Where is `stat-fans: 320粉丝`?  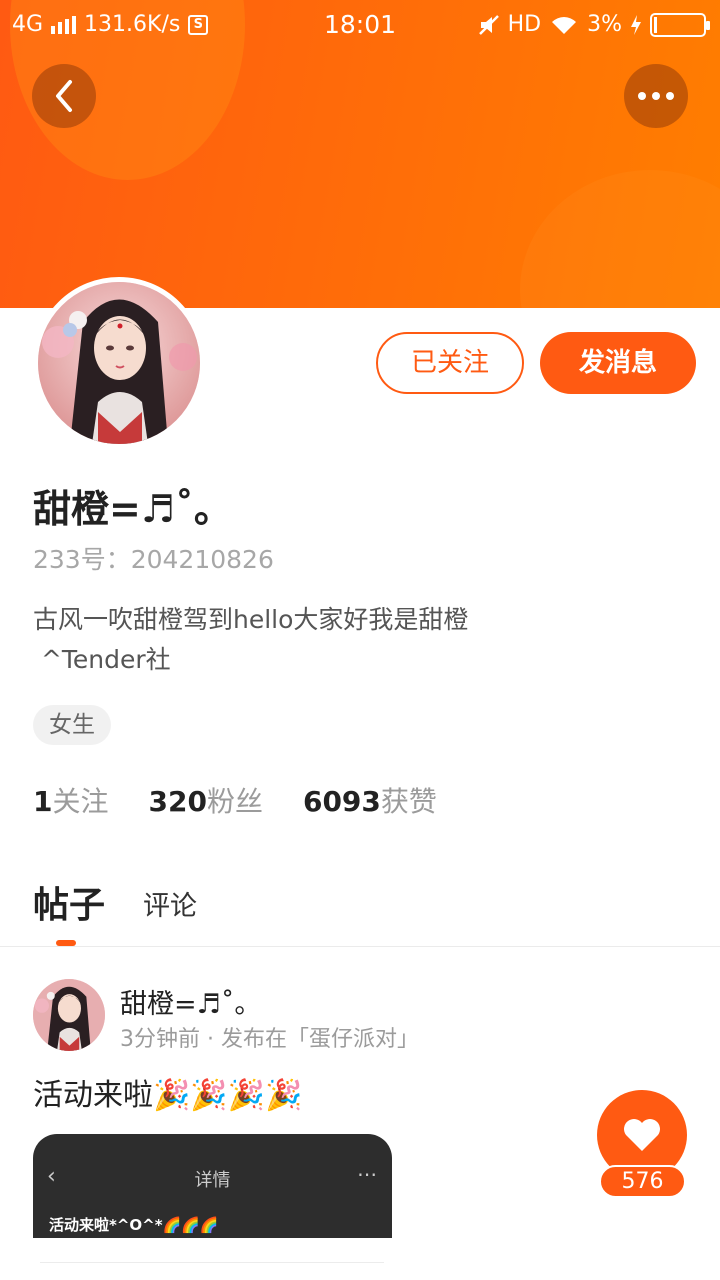 stat-fans: 320粉丝 is located at coordinates (206, 800).